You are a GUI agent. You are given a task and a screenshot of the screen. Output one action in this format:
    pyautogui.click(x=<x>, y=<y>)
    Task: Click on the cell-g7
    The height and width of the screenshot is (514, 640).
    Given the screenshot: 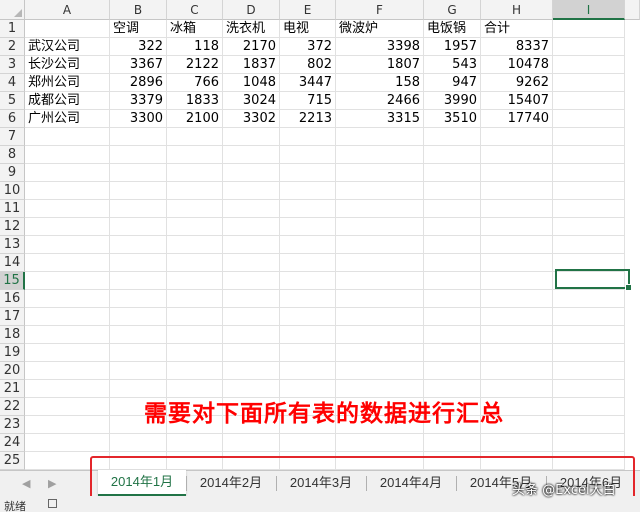 What is the action you would take?
    pyautogui.click(x=452, y=137)
    